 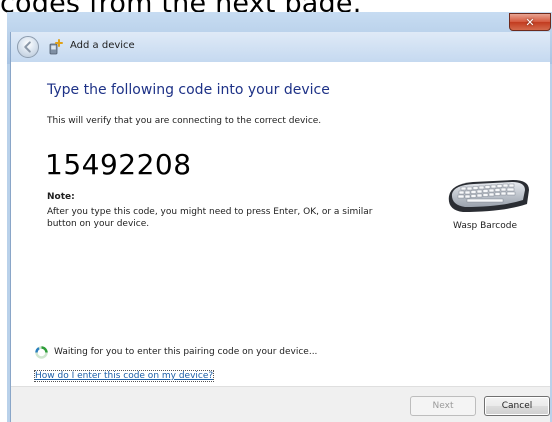 I want to click on device-panel: Wasp Barcode, so click(x=490, y=209).